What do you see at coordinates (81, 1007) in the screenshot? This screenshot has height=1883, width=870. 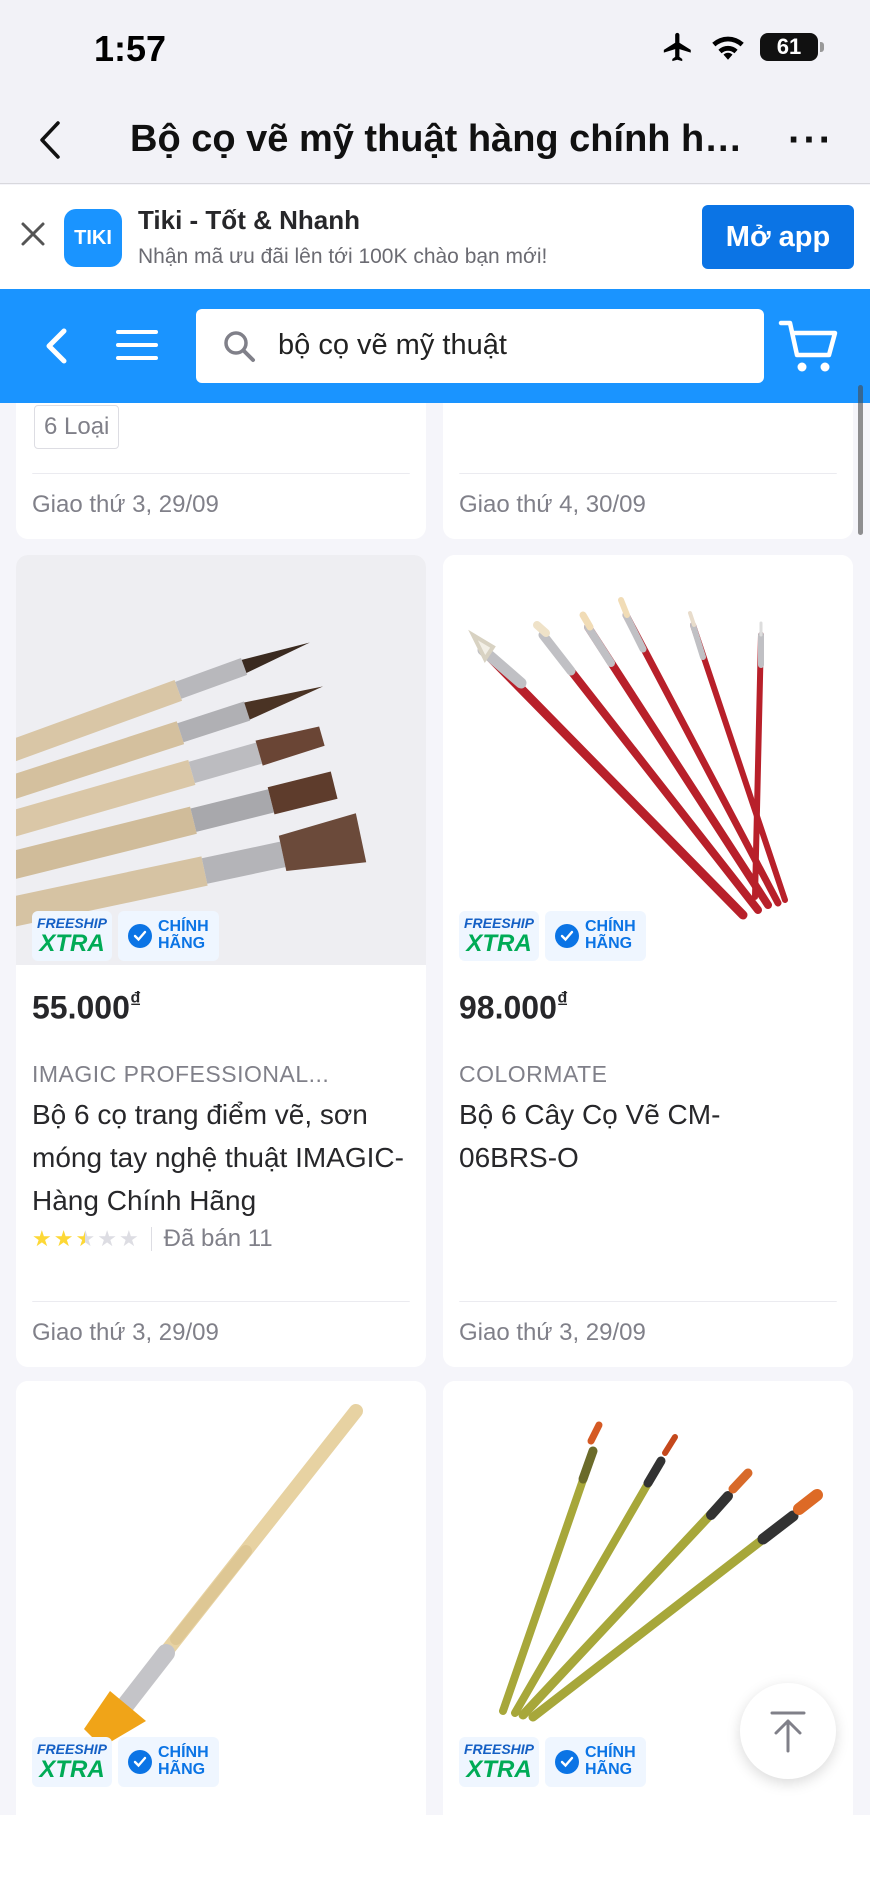 I see `price-value: 55.000` at bounding box center [81, 1007].